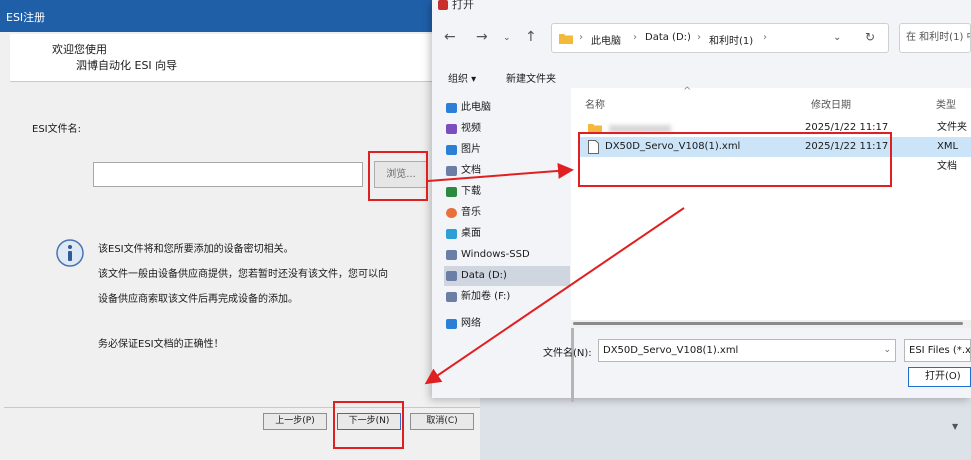 Image resolution: width=971 pixels, height=460 pixels. Describe the element at coordinates (566, 39) in the screenshot. I see `folder-icon` at that location.